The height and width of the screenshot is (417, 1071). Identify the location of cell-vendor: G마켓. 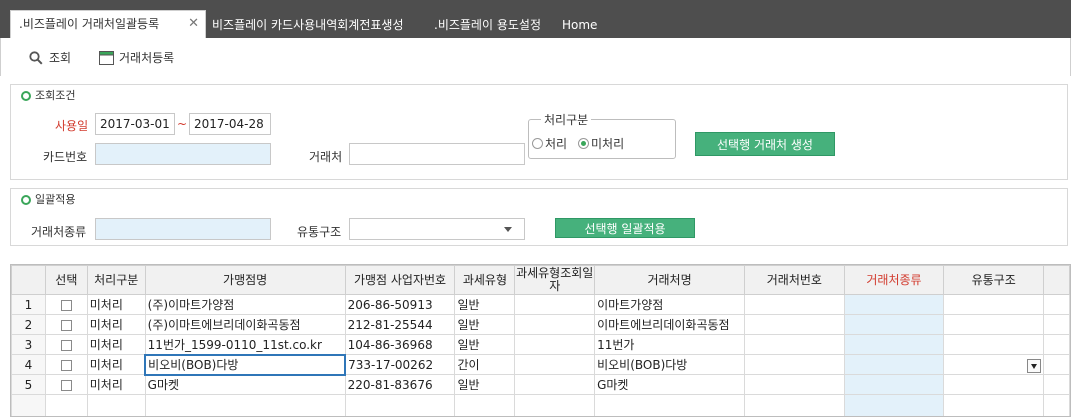
(670, 384).